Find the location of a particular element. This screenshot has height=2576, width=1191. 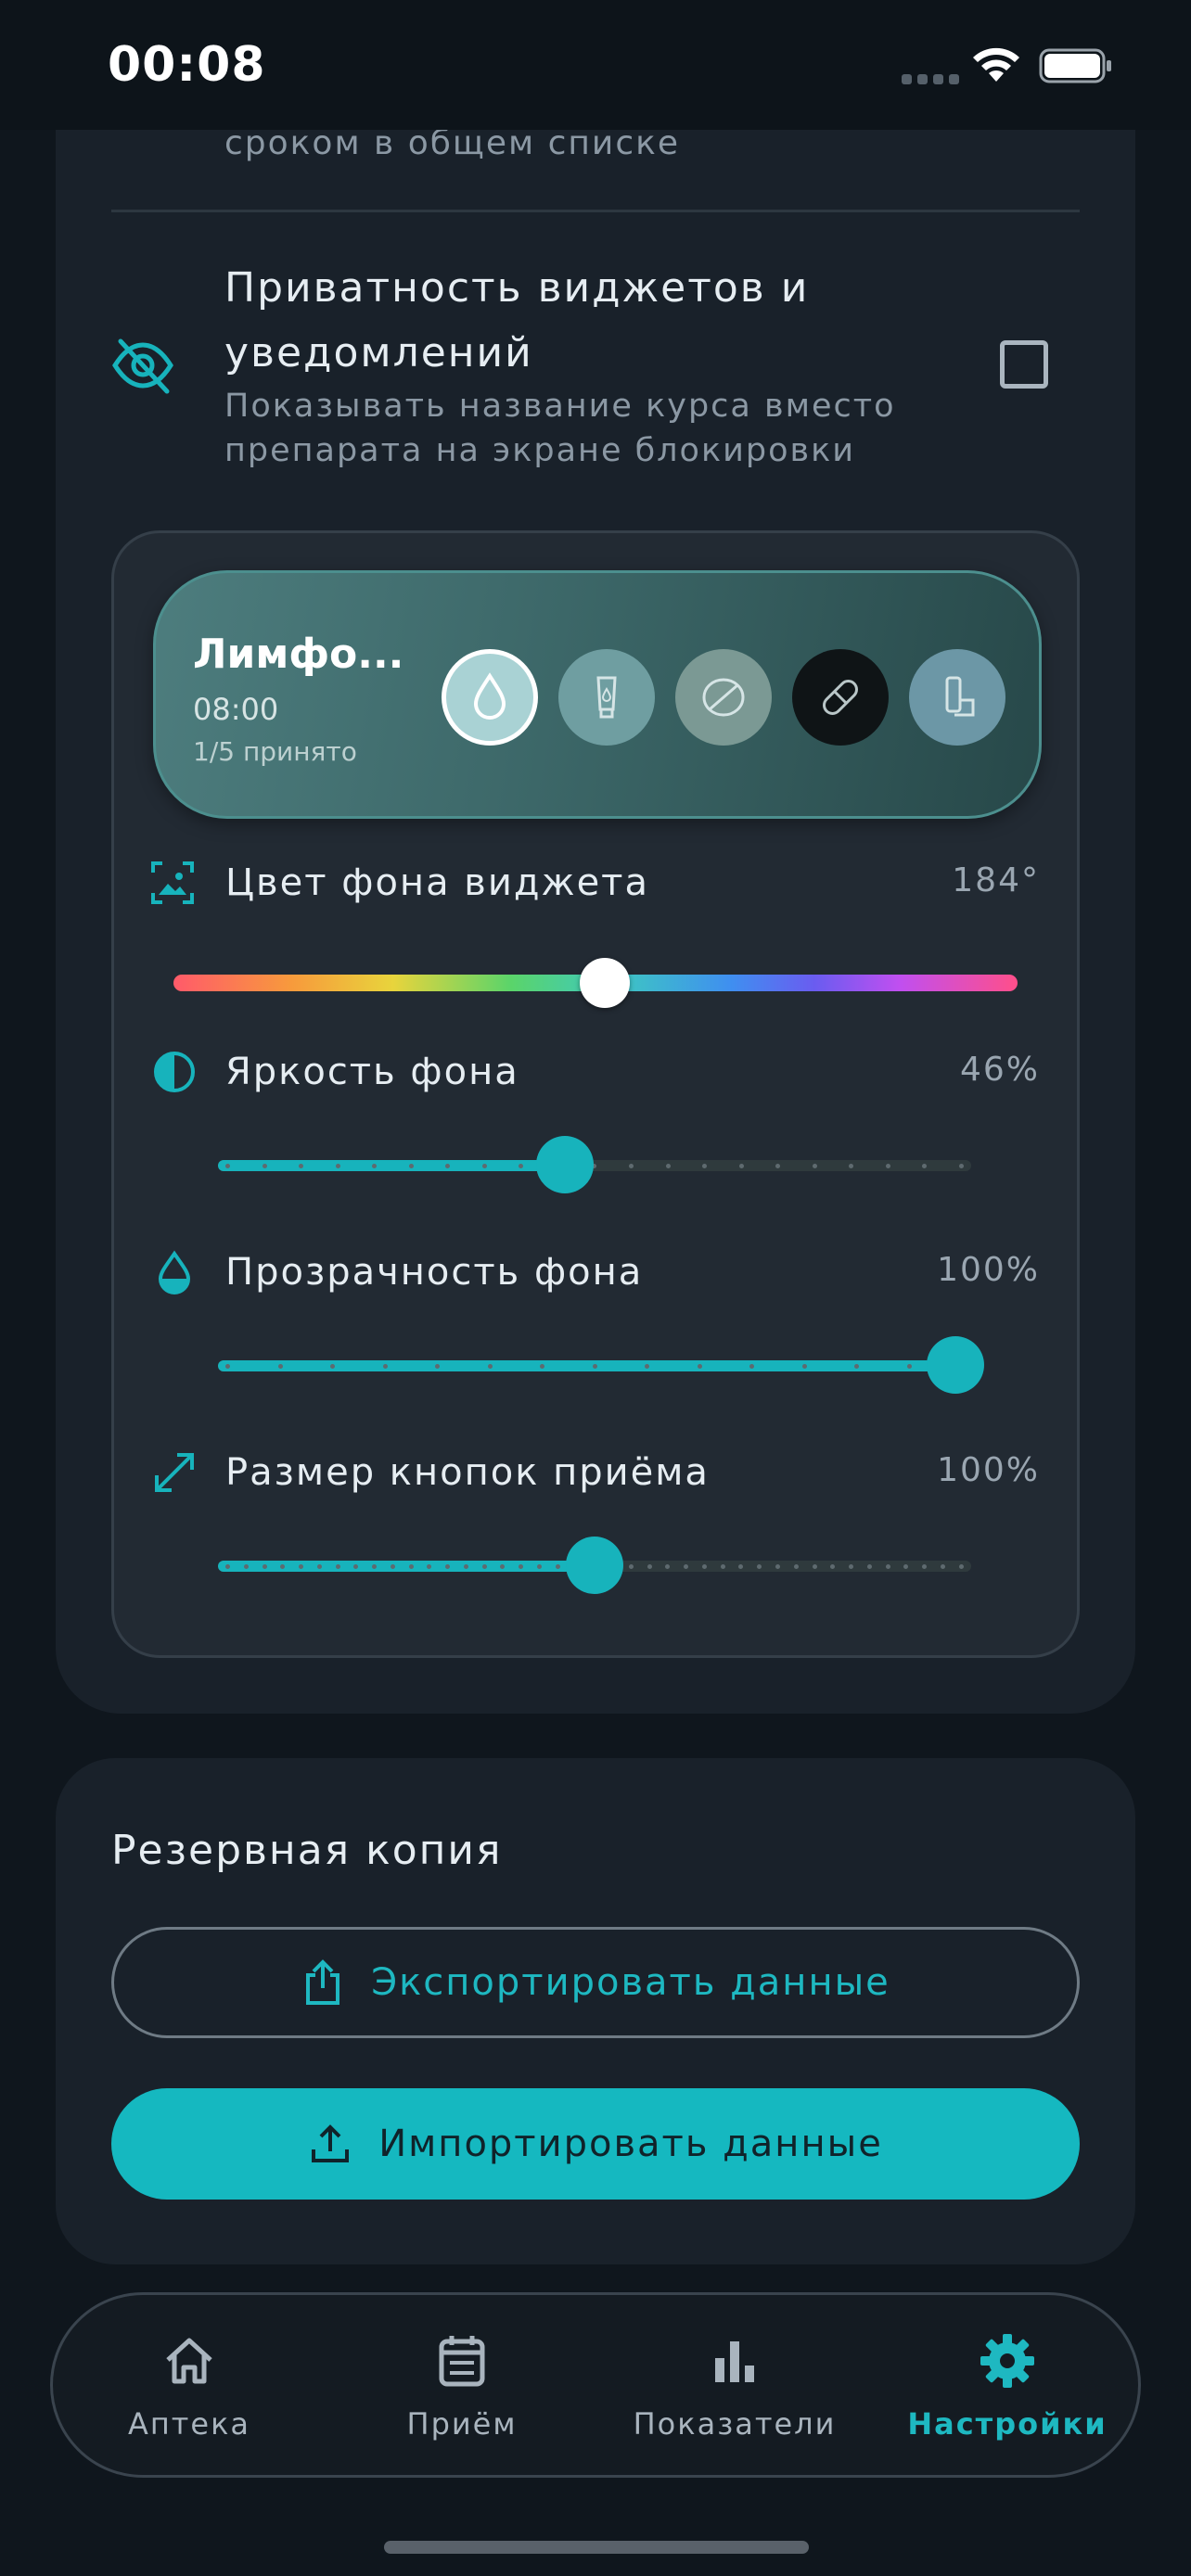

dose-button-tube is located at coordinates (606, 697).